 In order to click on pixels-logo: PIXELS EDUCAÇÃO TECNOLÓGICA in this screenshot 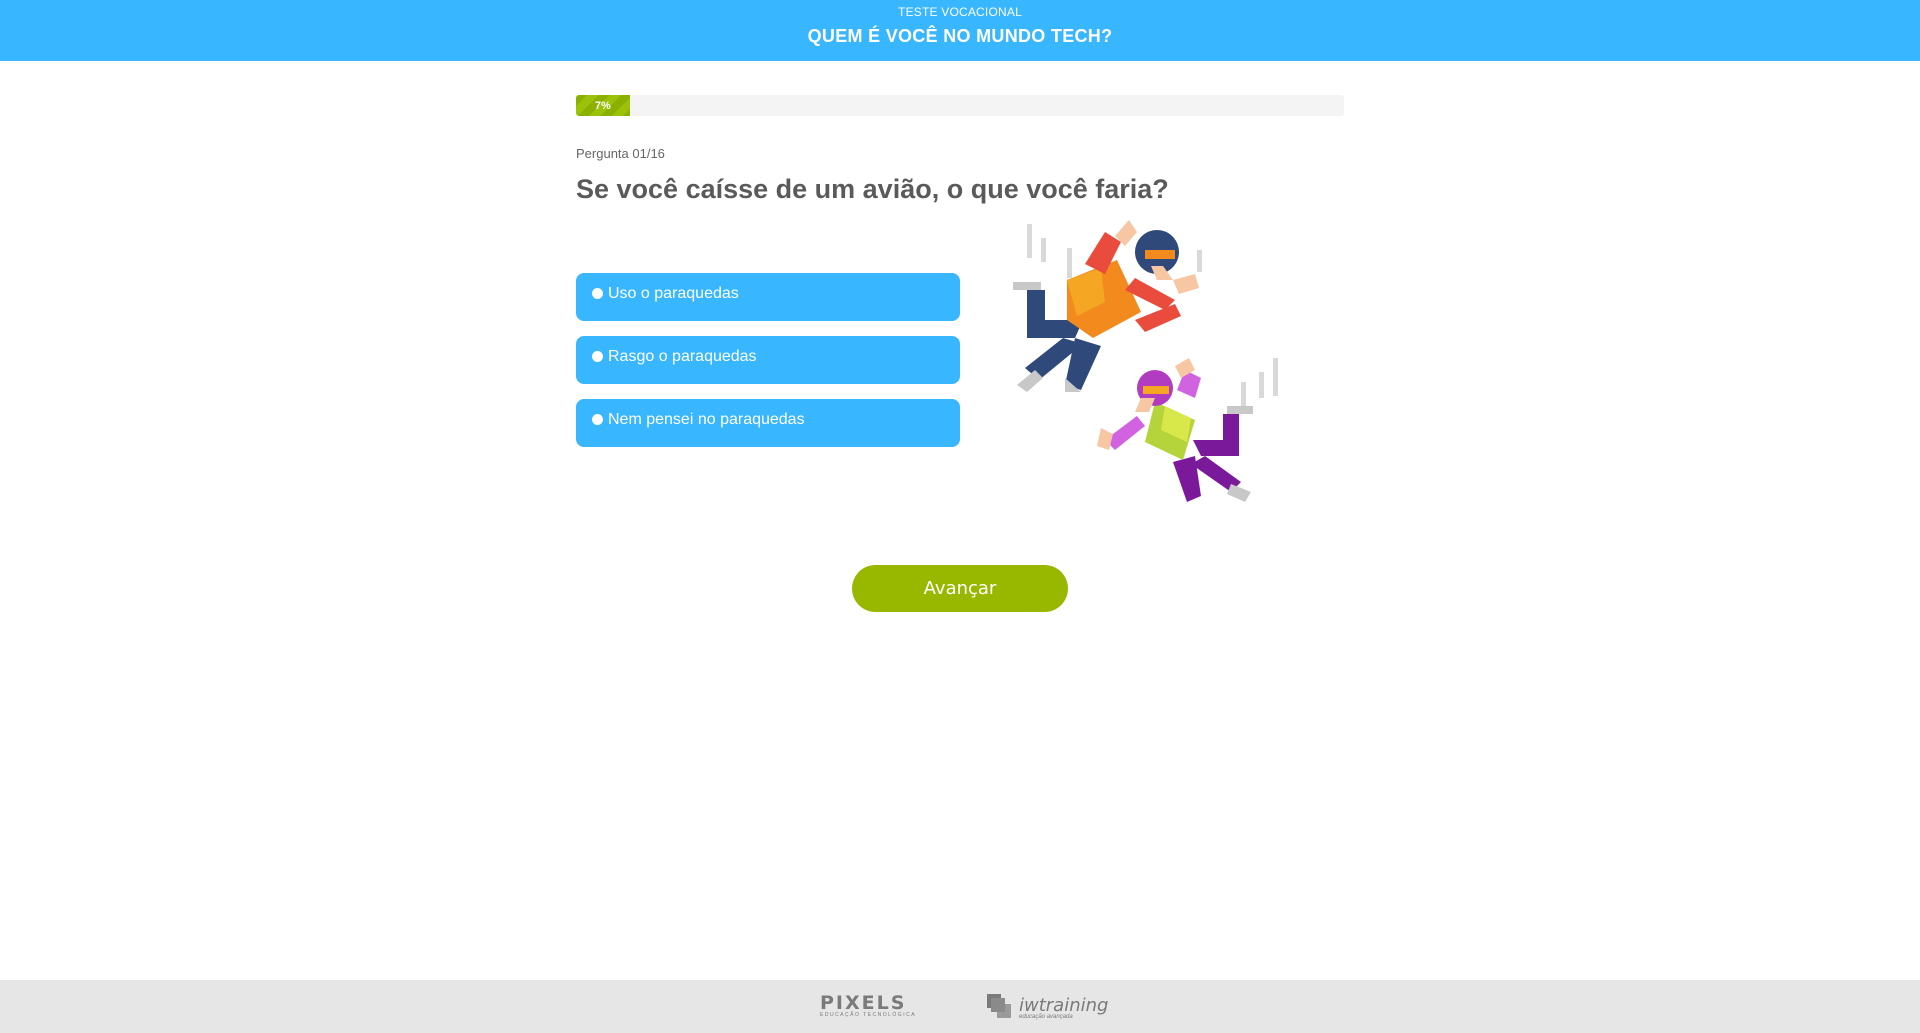, I will do `click(868, 1008)`.